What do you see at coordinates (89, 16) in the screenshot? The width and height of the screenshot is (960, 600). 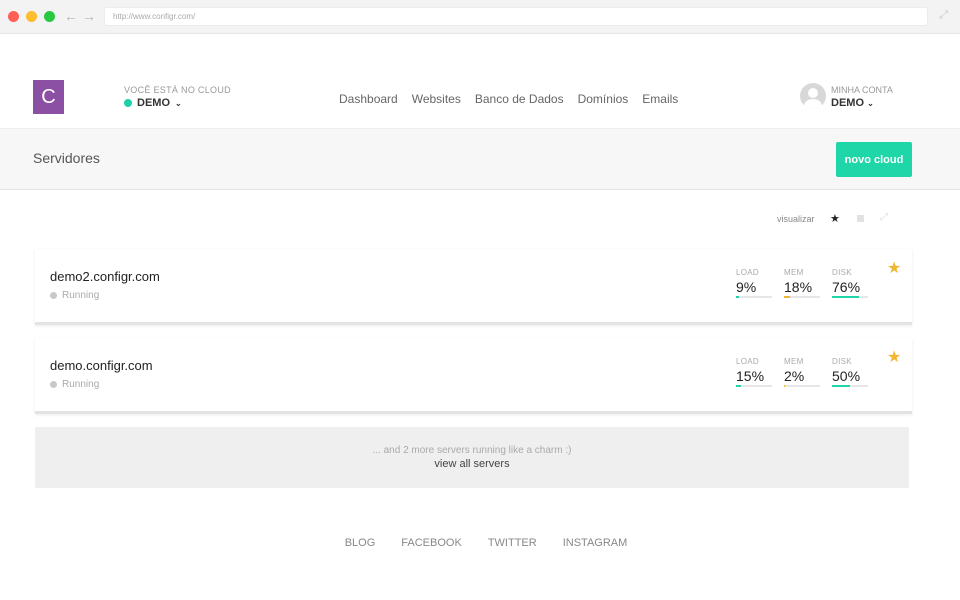 I see `forward-arrow-icon: →` at bounding box center [89, 16].